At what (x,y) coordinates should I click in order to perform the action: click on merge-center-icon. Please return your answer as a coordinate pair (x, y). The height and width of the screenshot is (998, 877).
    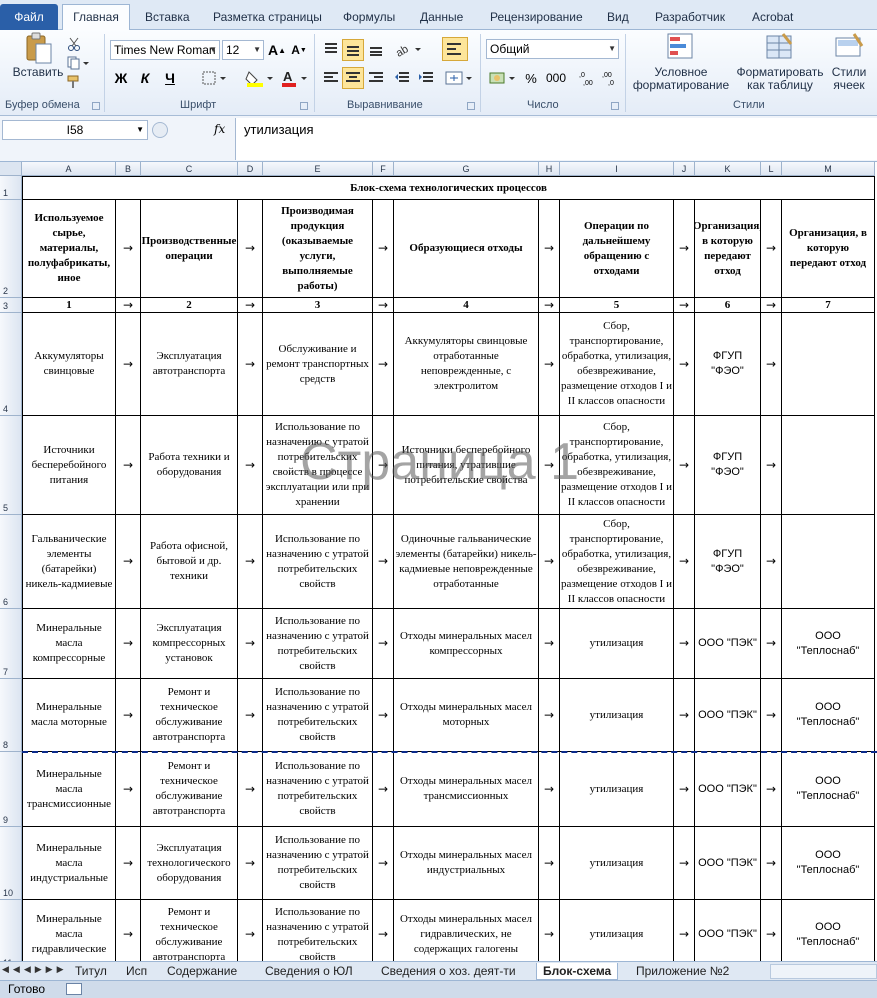
    Looking at the image, I should click on (459, 78).